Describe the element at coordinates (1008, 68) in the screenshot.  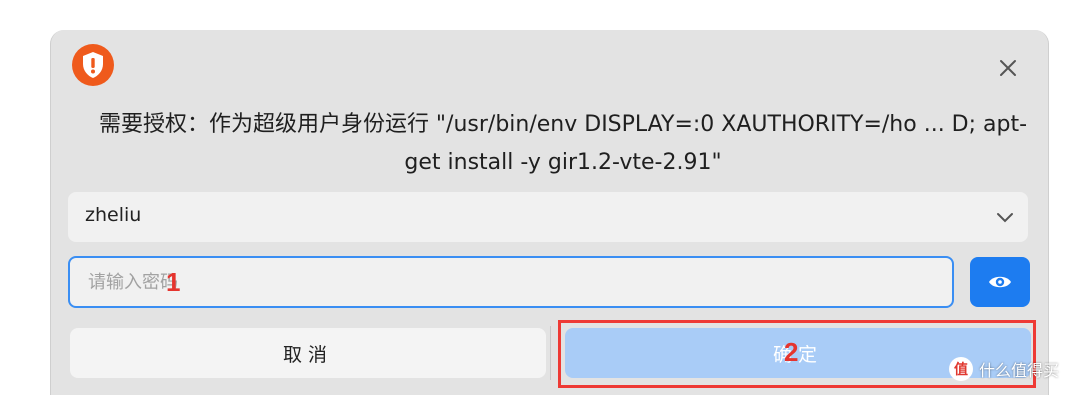
I see `close-icon` at that location.